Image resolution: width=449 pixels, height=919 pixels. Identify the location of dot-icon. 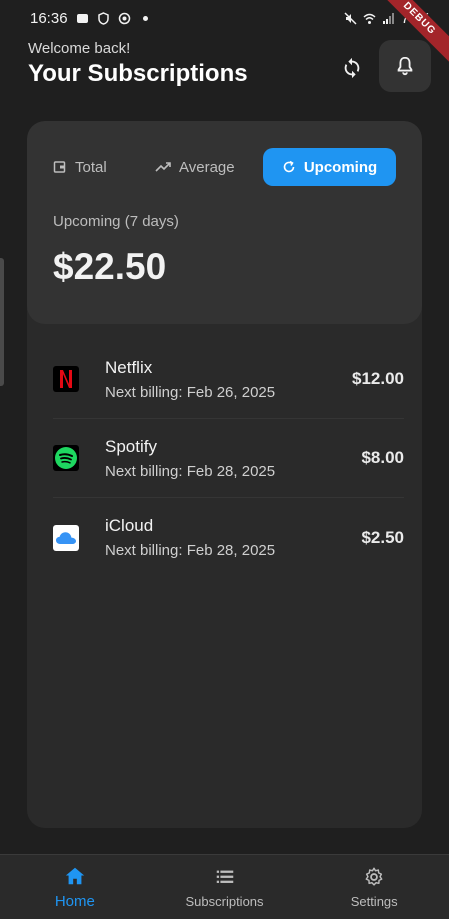
(145, 18).